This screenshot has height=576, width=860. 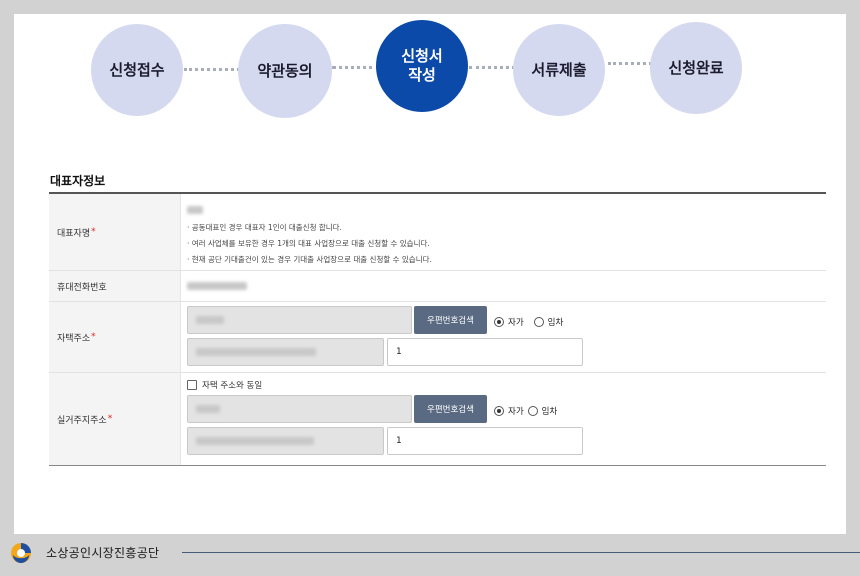 I want to click on step-label: 신청접수, so click(x=137, y=69).